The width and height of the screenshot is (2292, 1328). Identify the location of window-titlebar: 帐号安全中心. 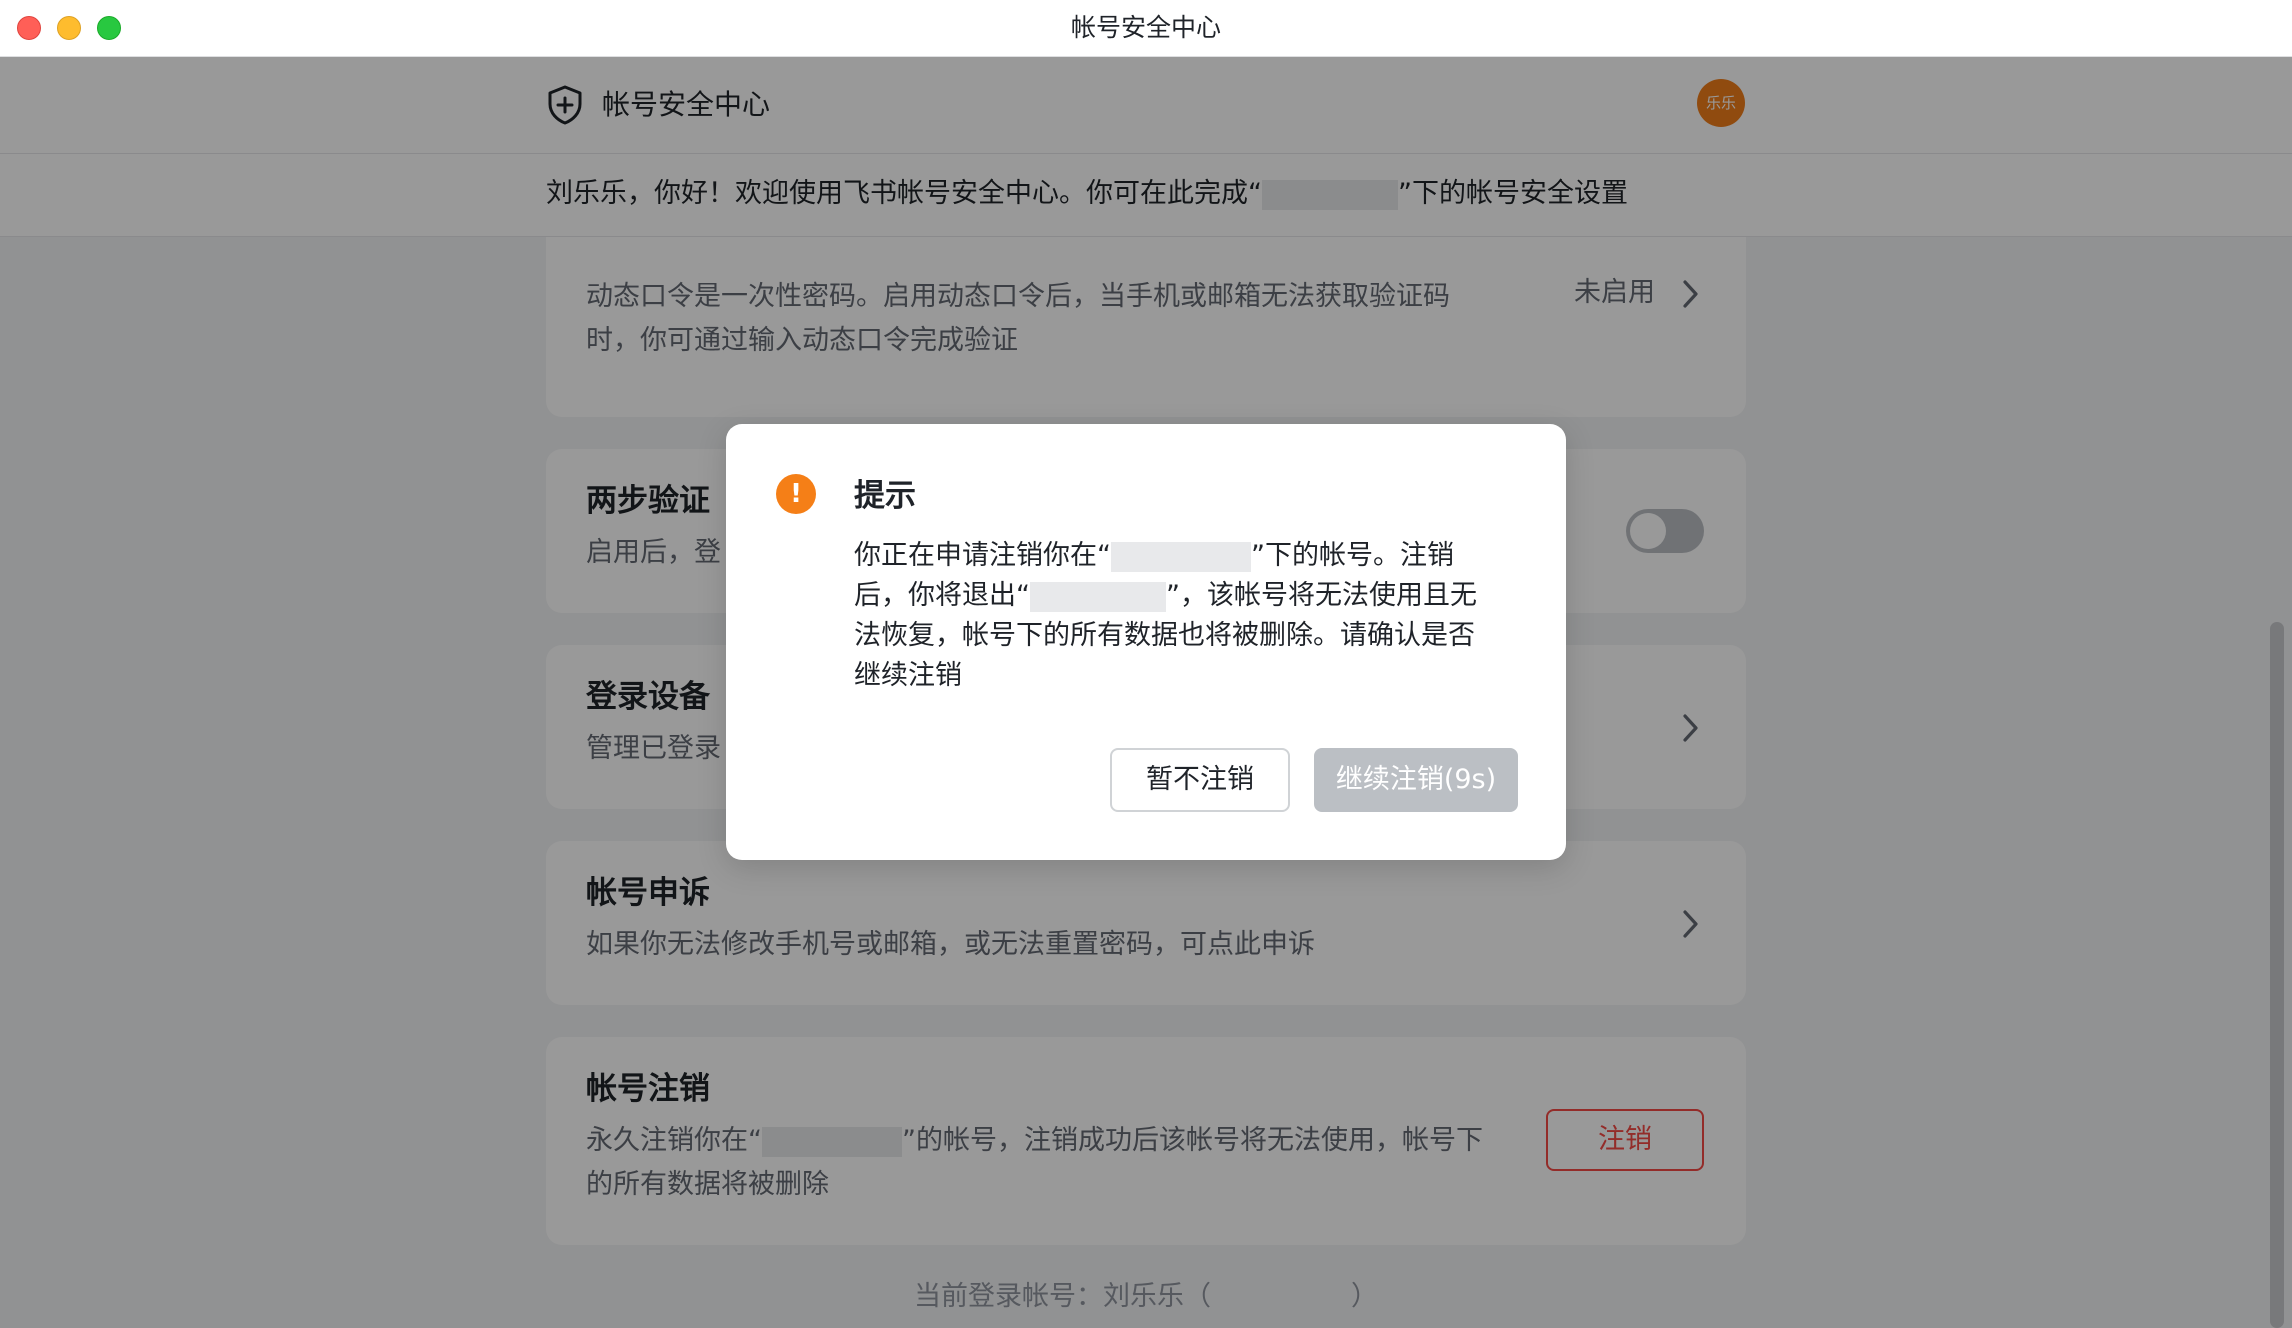
(1146, 28).